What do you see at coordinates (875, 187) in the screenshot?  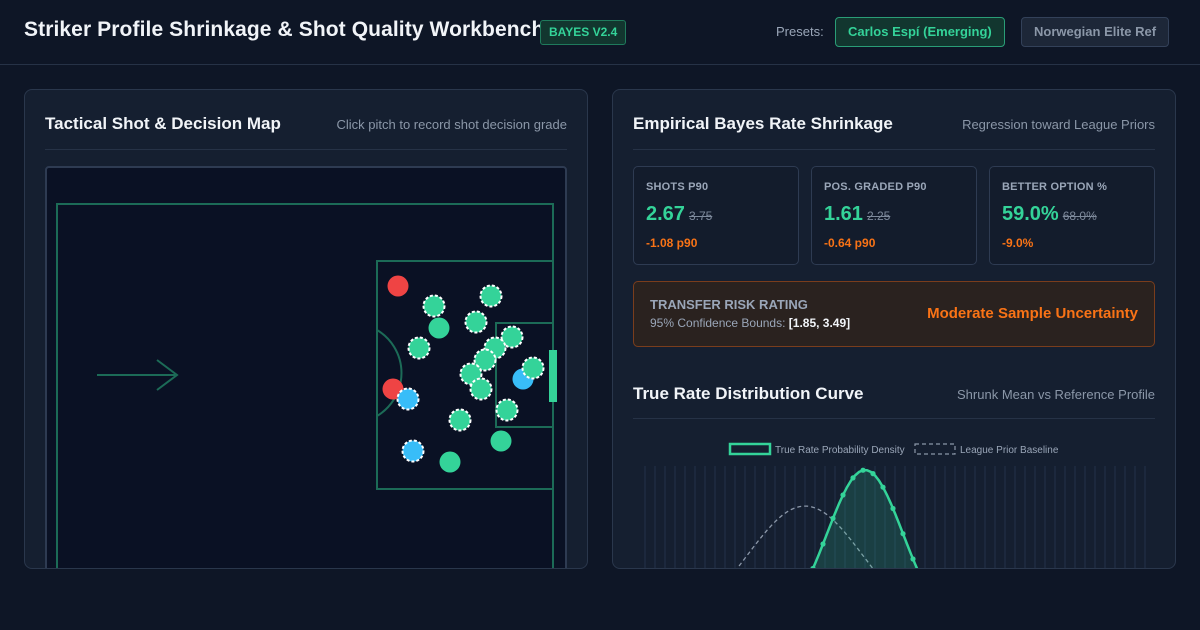 I see `stat-label: POS. GRADED P90` at bounding box center [875, 187].